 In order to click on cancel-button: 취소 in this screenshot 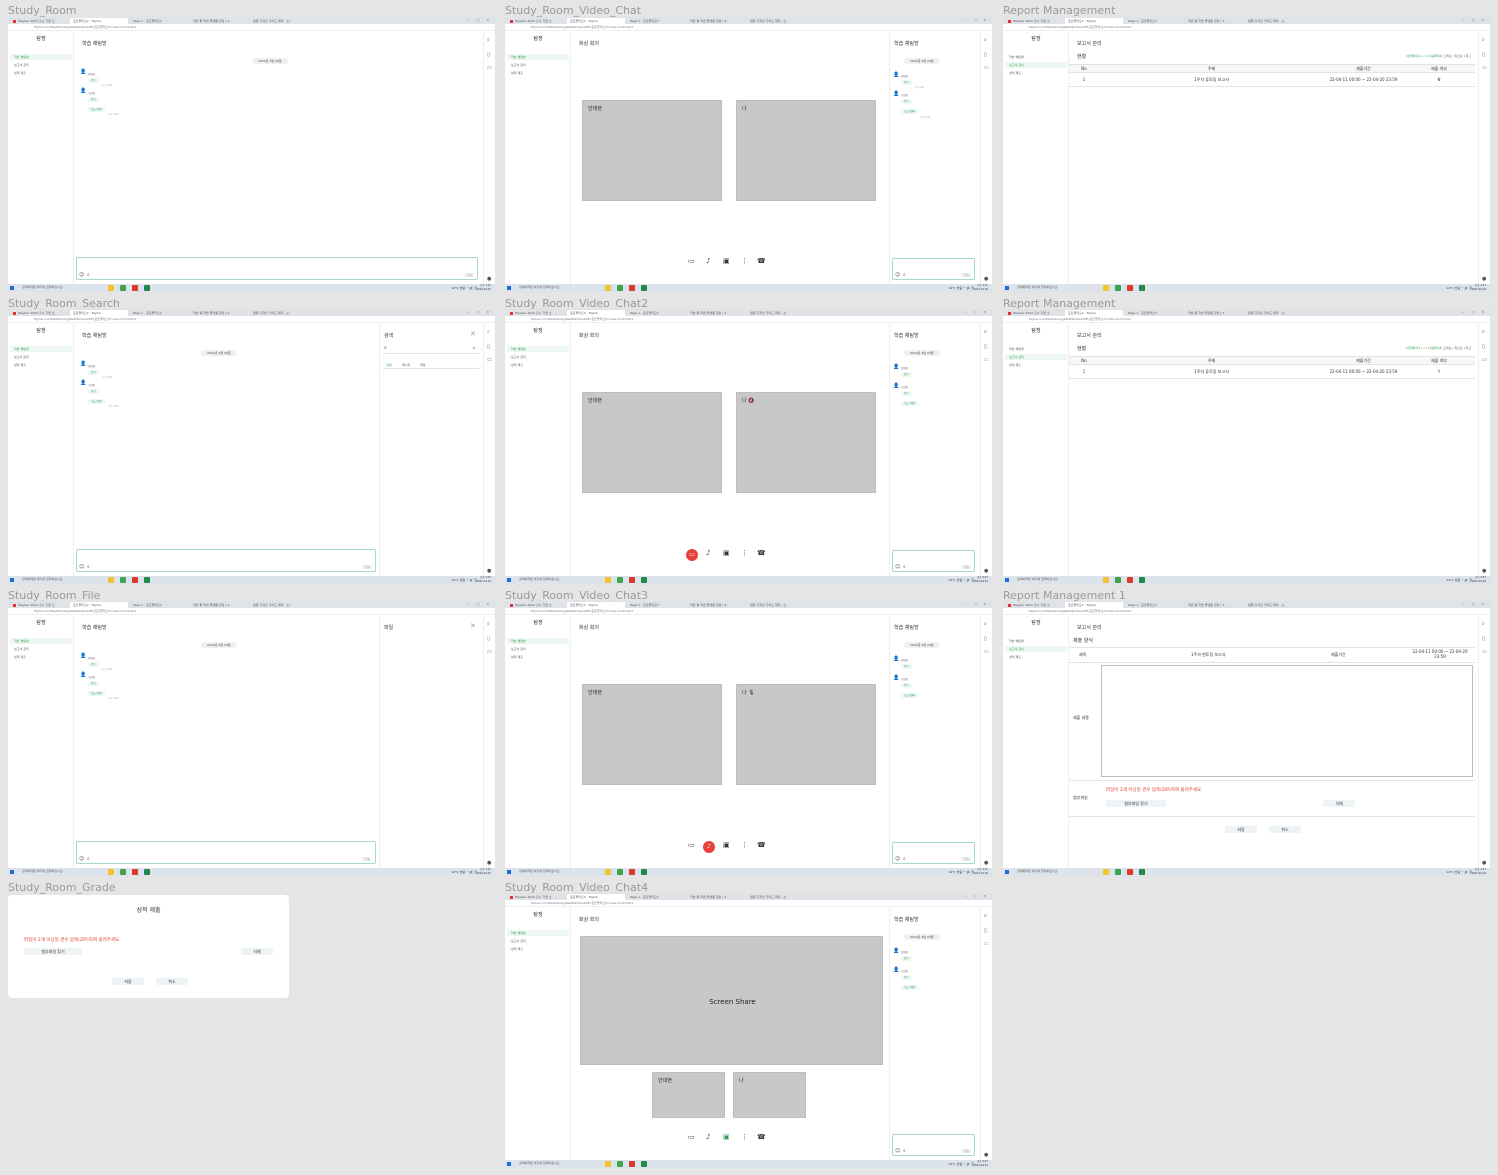, I will do `click(172, 981)`.